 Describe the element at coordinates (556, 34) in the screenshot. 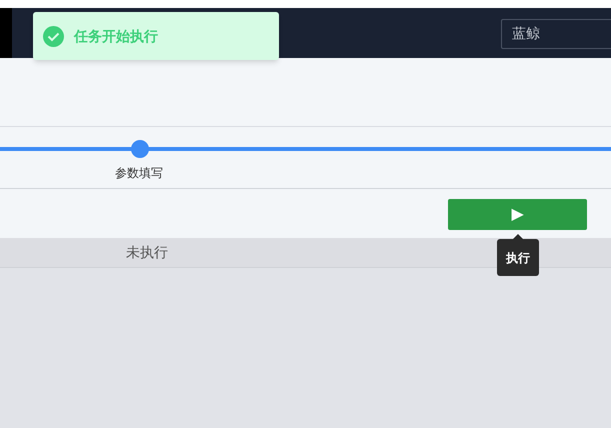

I see `input-field: 蓝鲸` at that location.